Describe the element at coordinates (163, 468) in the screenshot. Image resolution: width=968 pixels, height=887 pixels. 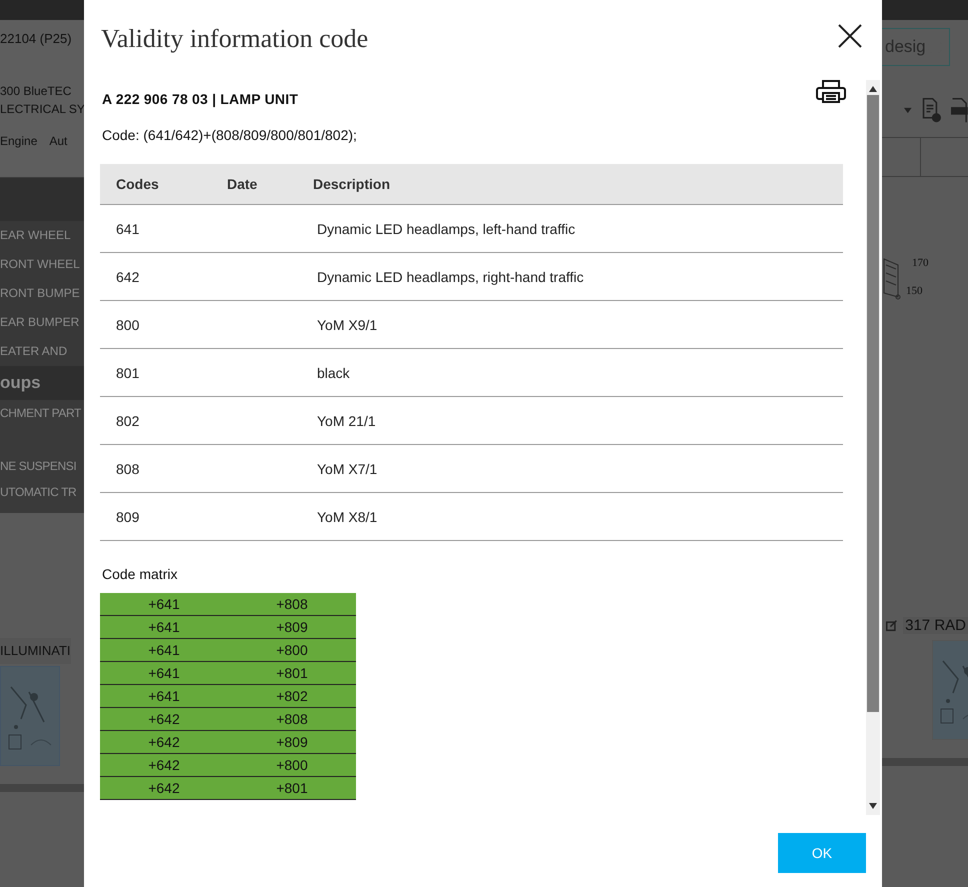
I see `code-cell: 808` at that location.